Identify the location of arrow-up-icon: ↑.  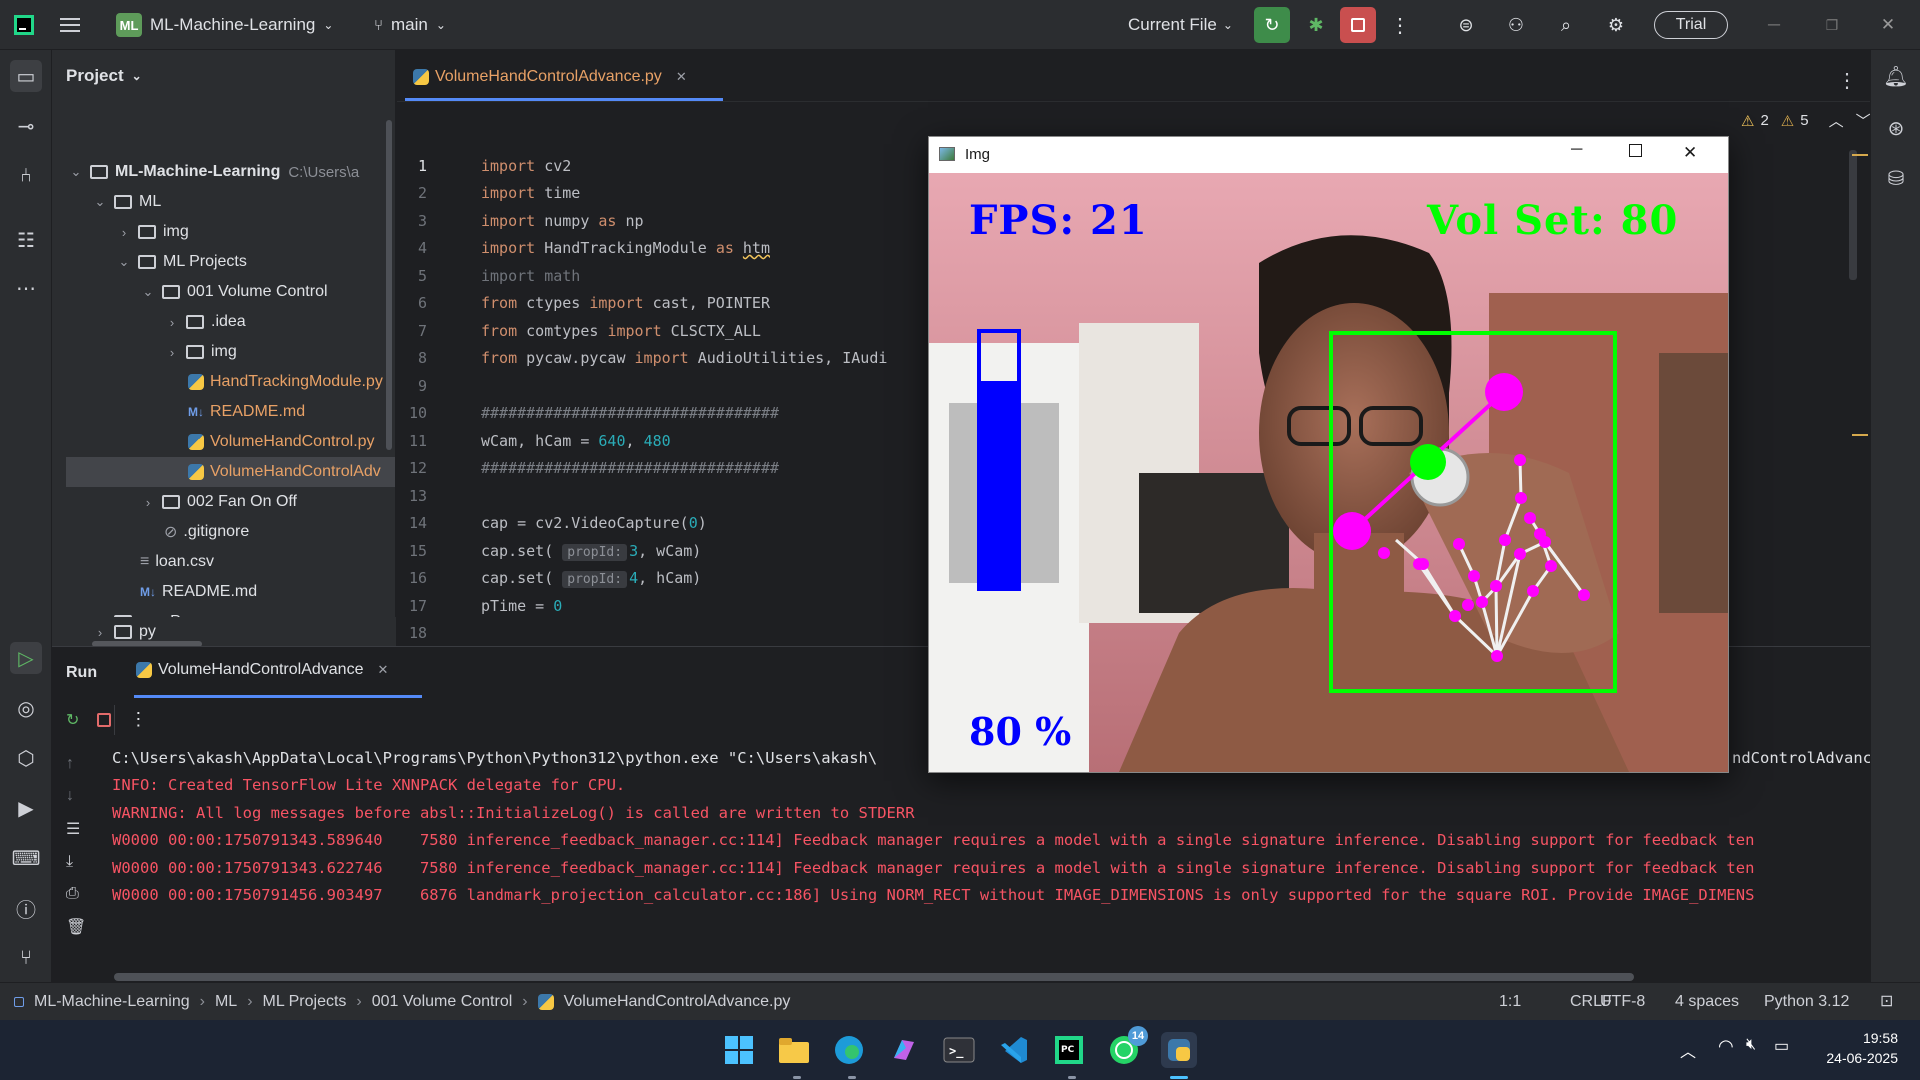
(76, 764).